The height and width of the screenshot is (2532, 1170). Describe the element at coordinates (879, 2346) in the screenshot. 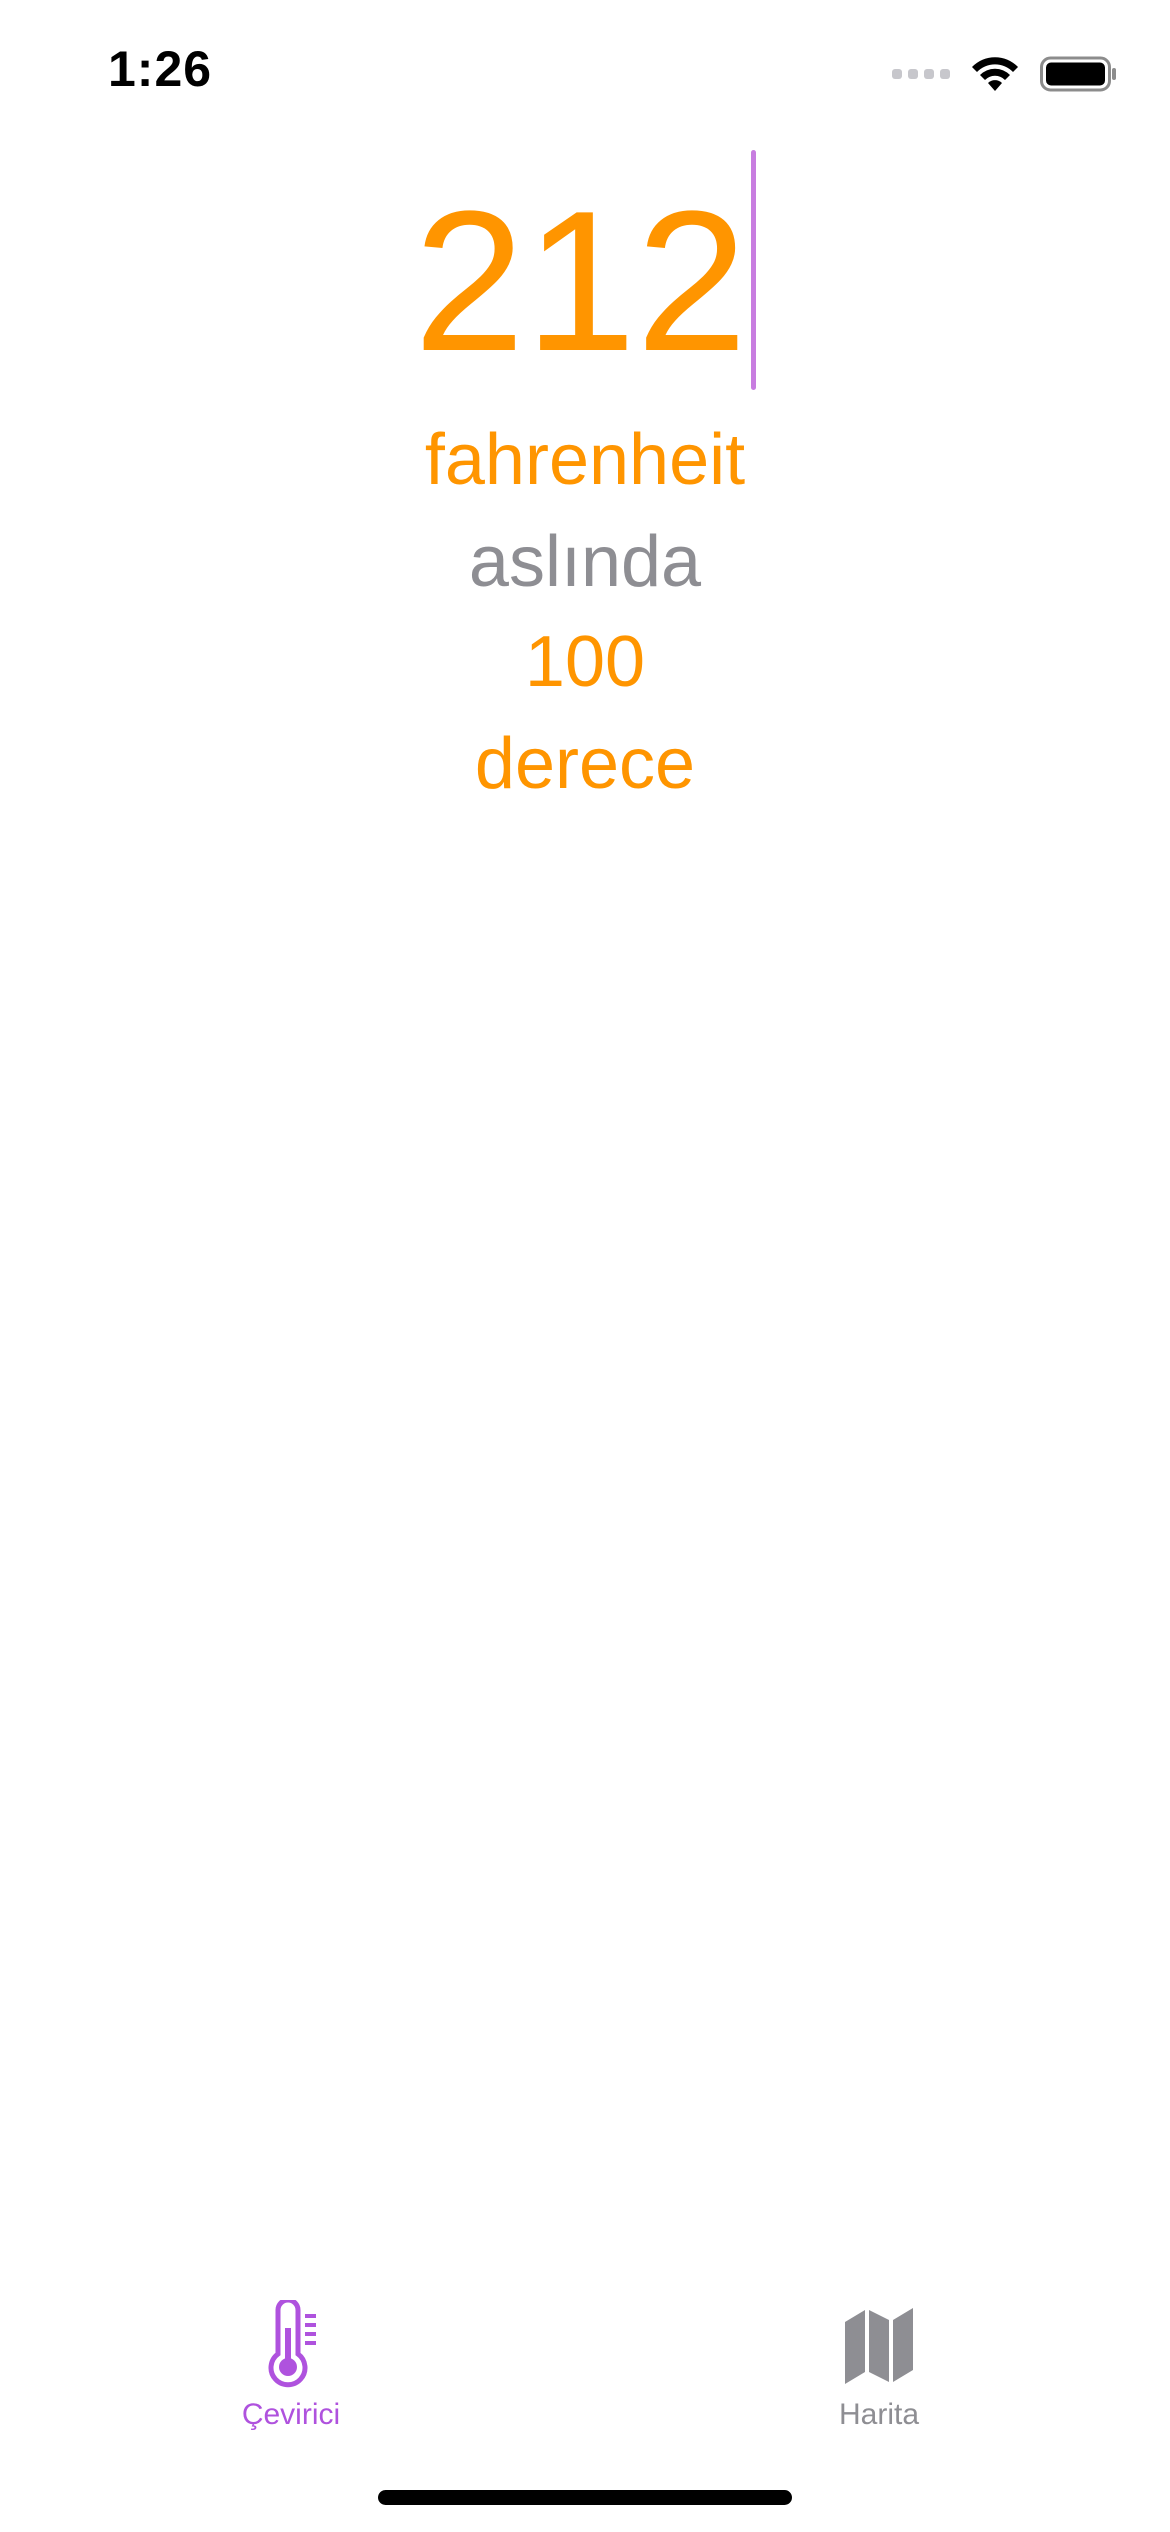

I see `map-icon` at that location.